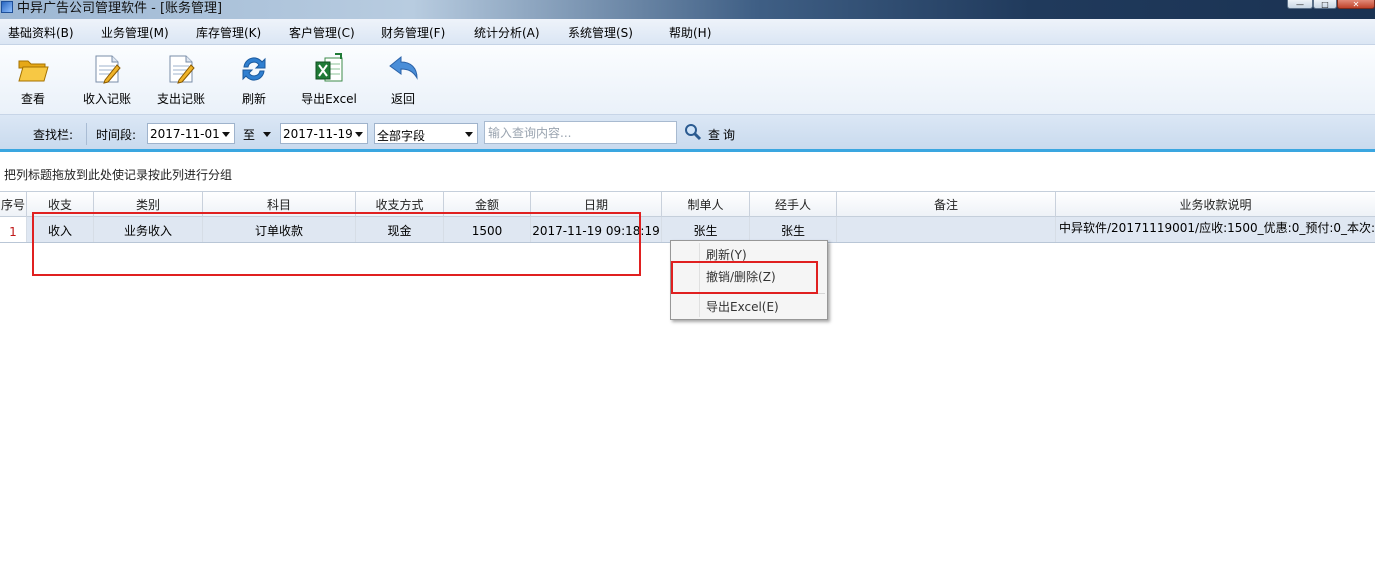 This screenshot has width=1375, height=582. I want to click on toolbar: 查看 收入记账 支出记账 刷新 导出Excel 返回, so click(687, 80).